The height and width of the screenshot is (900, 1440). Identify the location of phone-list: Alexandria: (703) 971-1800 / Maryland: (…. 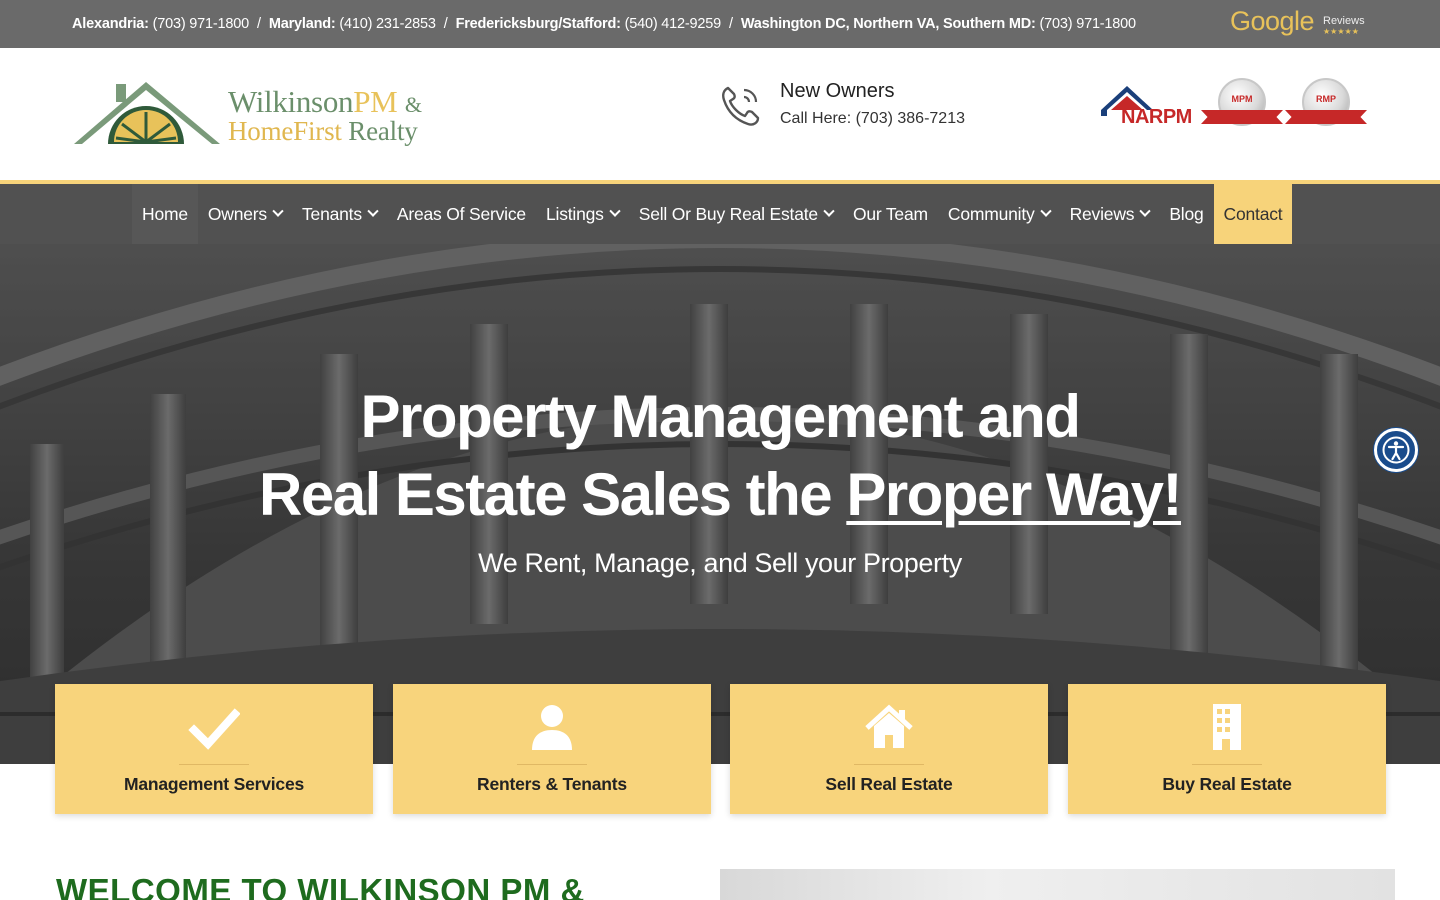
(604, 24).